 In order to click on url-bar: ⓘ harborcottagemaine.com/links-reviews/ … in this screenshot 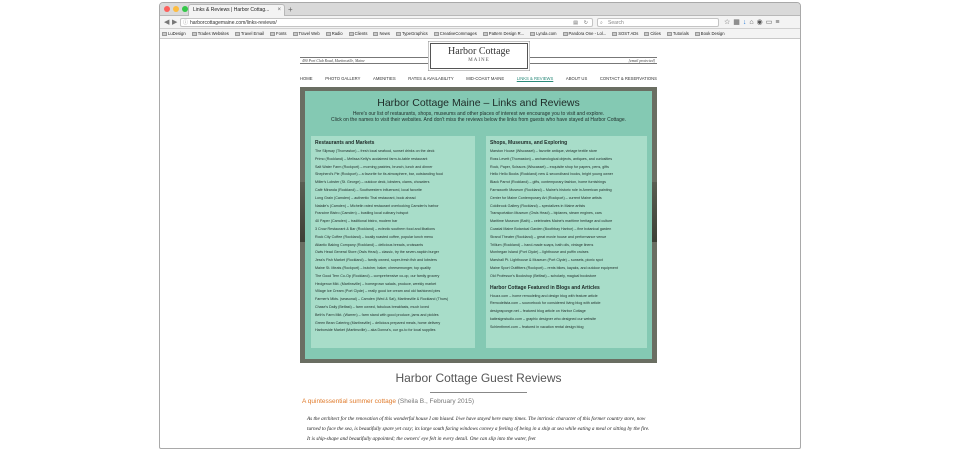, I will do `click(386, 22)`.